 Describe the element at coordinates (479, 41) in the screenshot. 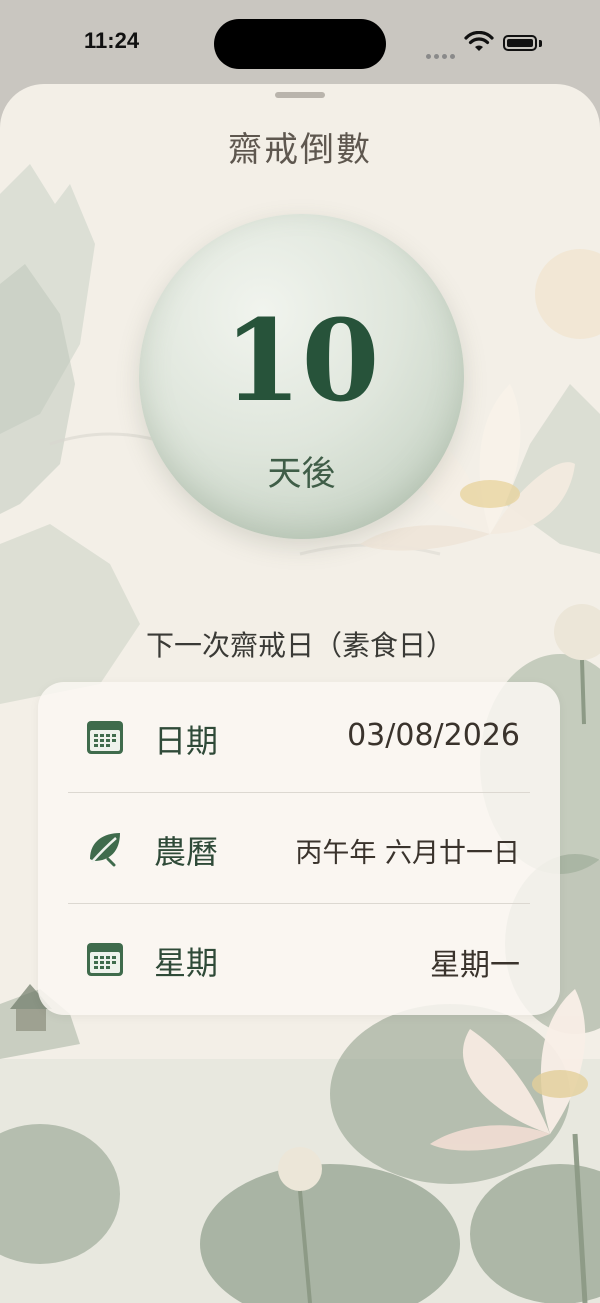

I see `wifi-icon` at that location.